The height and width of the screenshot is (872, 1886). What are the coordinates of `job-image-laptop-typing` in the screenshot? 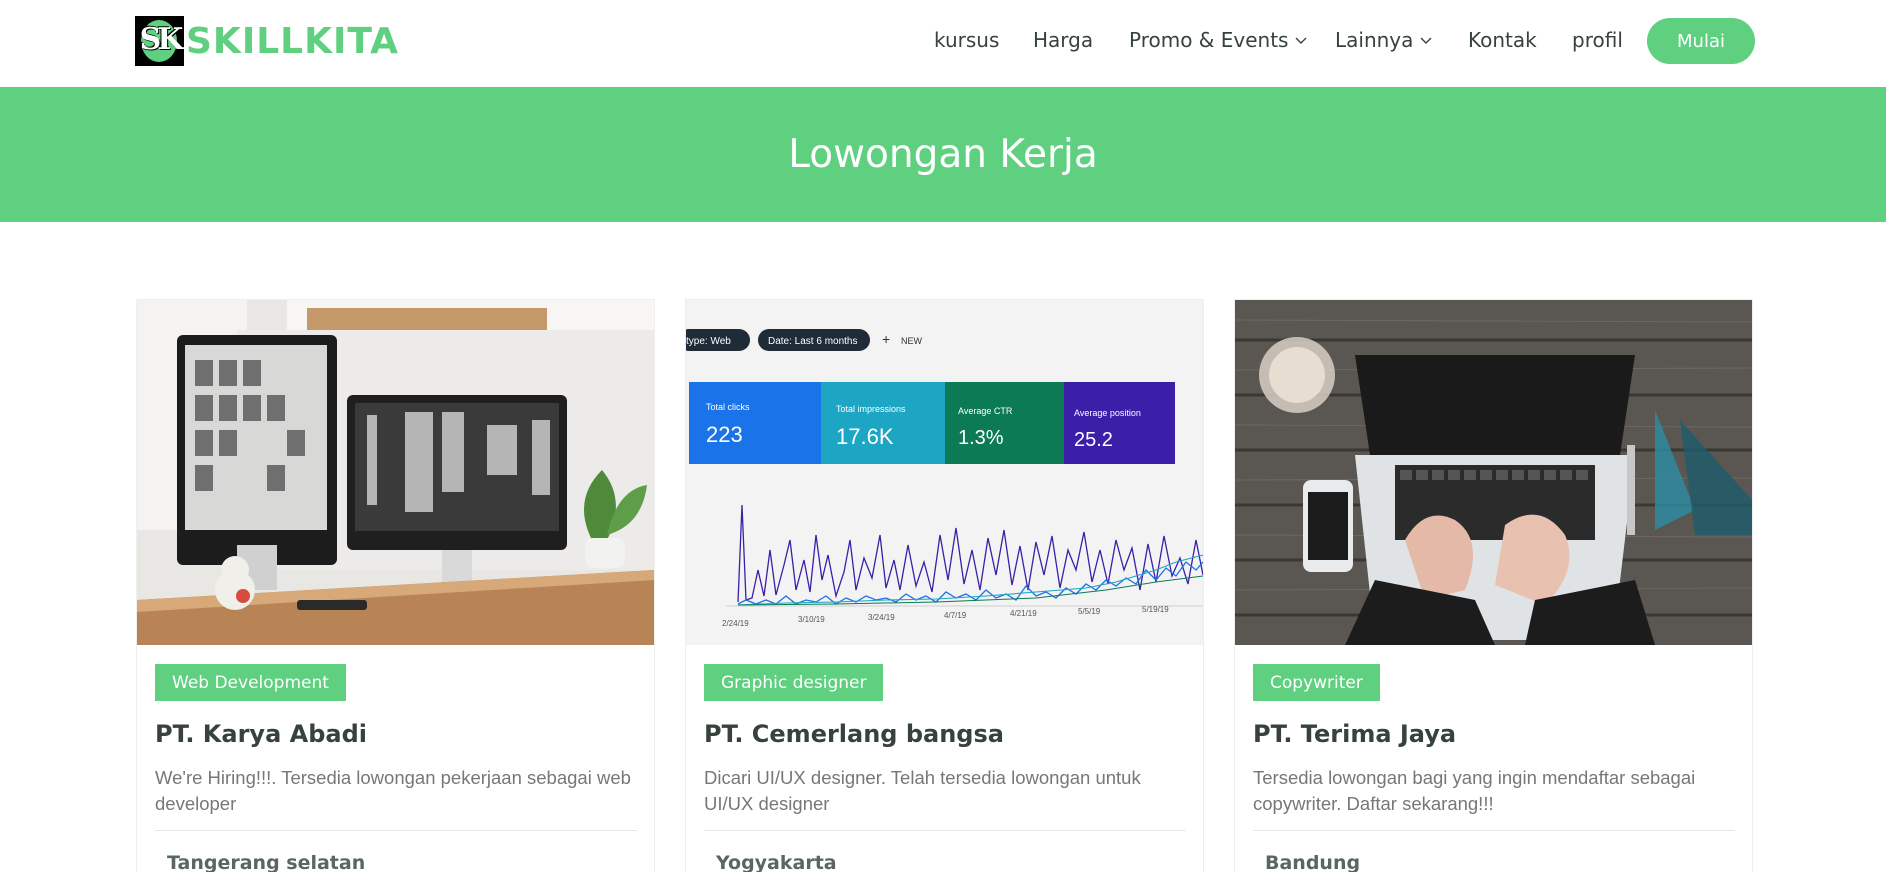 It's located at (1493, 472).